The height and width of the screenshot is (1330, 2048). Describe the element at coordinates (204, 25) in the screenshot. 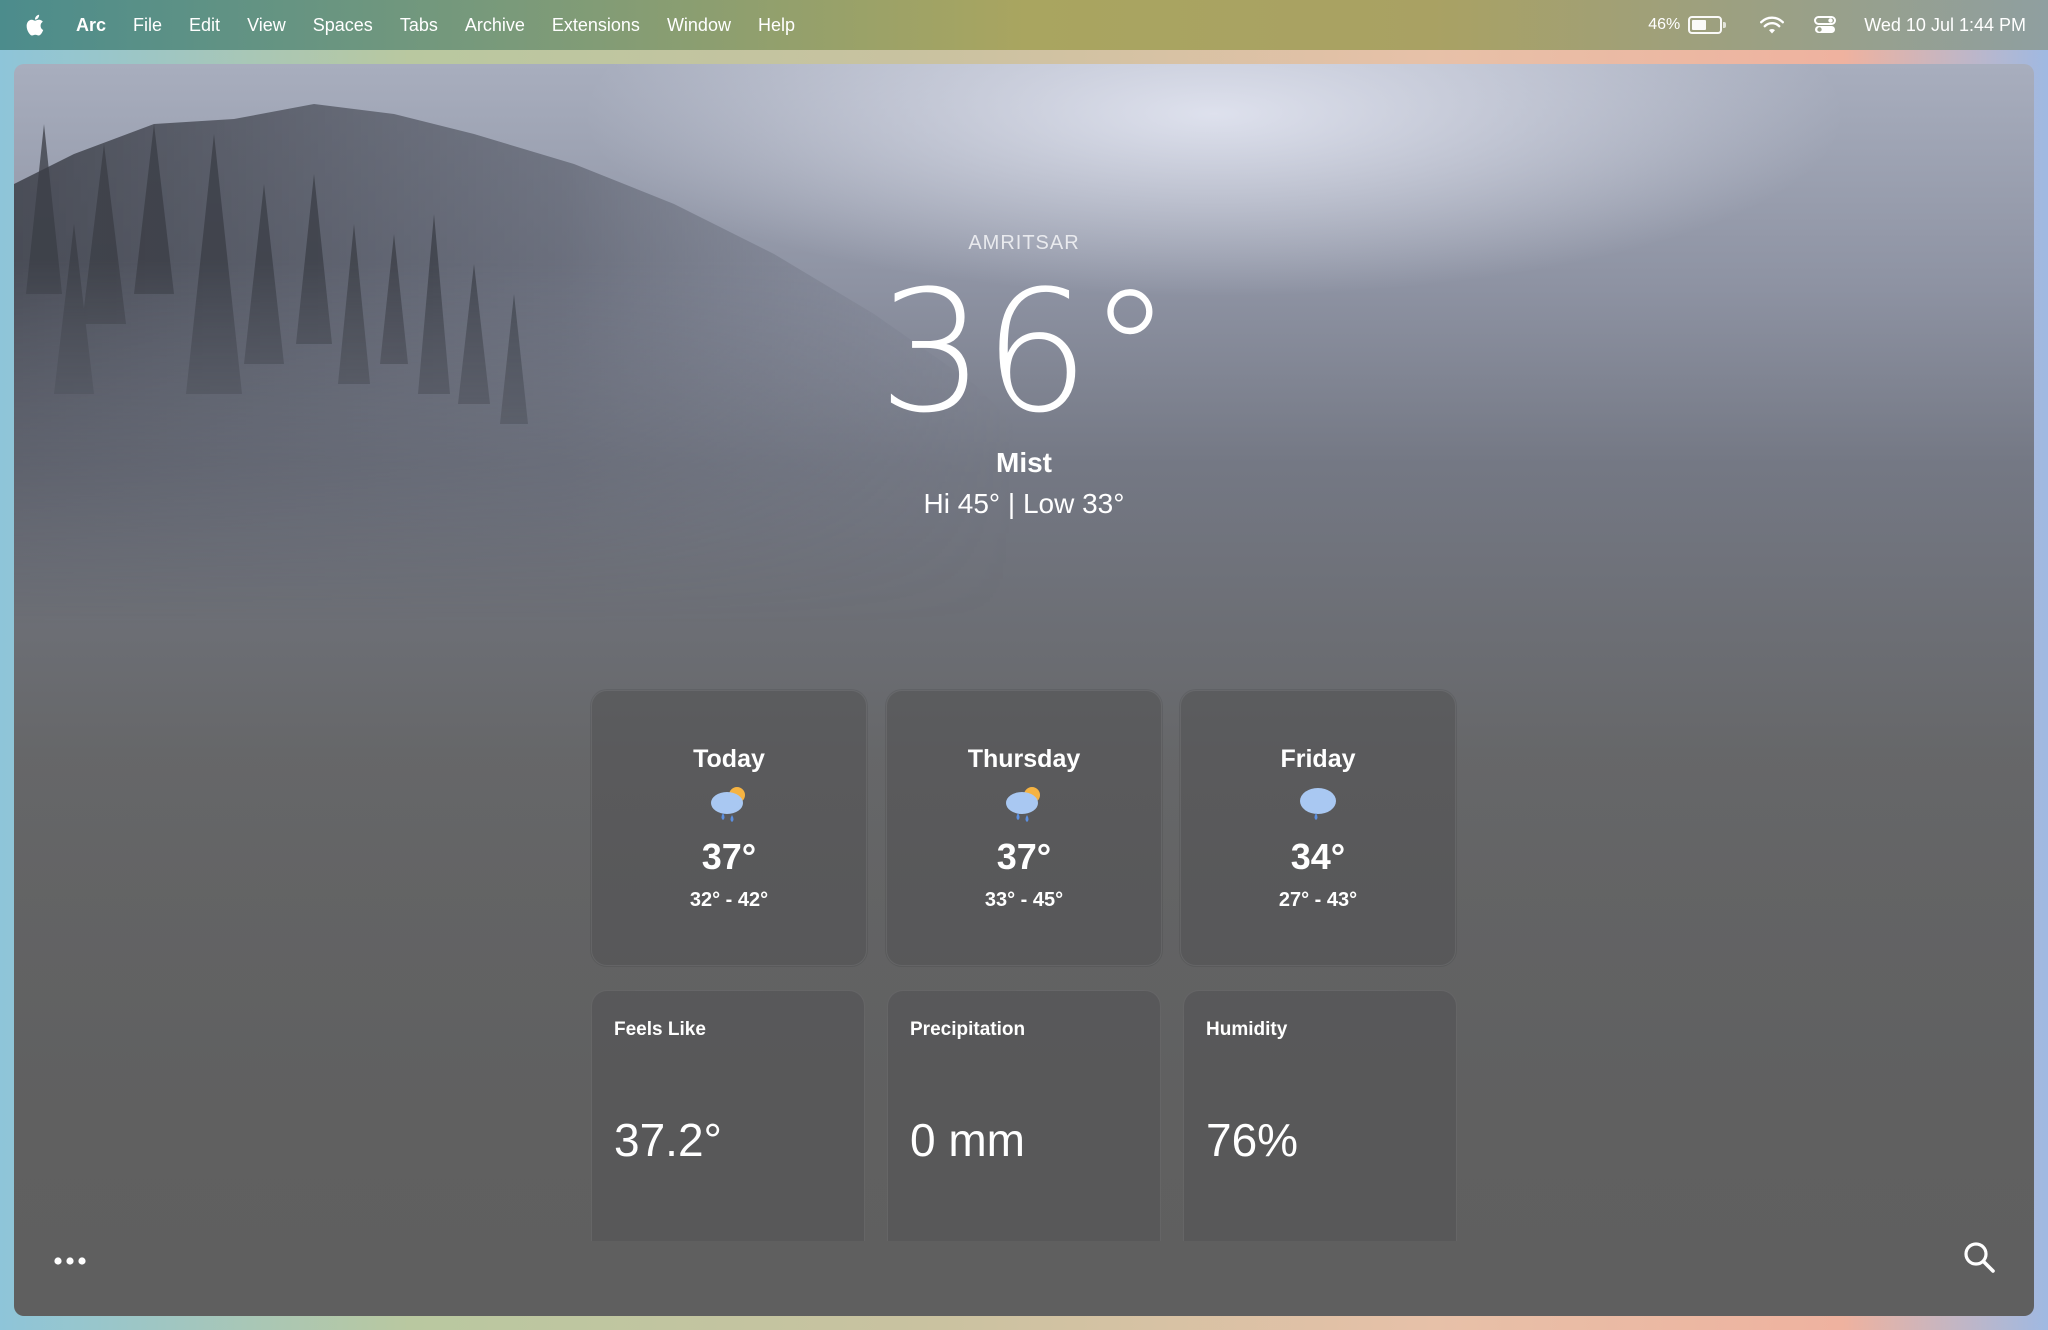

I see `menu-edit: Edit` at that location.